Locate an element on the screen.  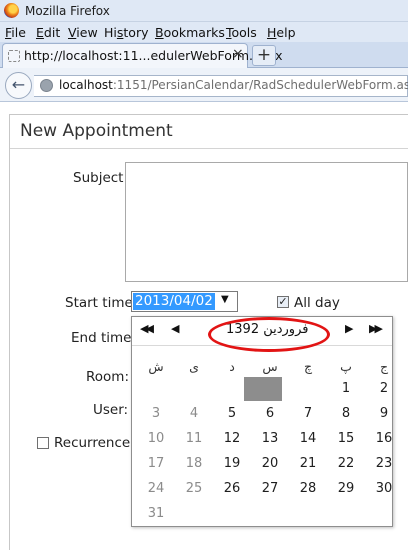
calendar-day: 6 is located at coordinates (270, 413).